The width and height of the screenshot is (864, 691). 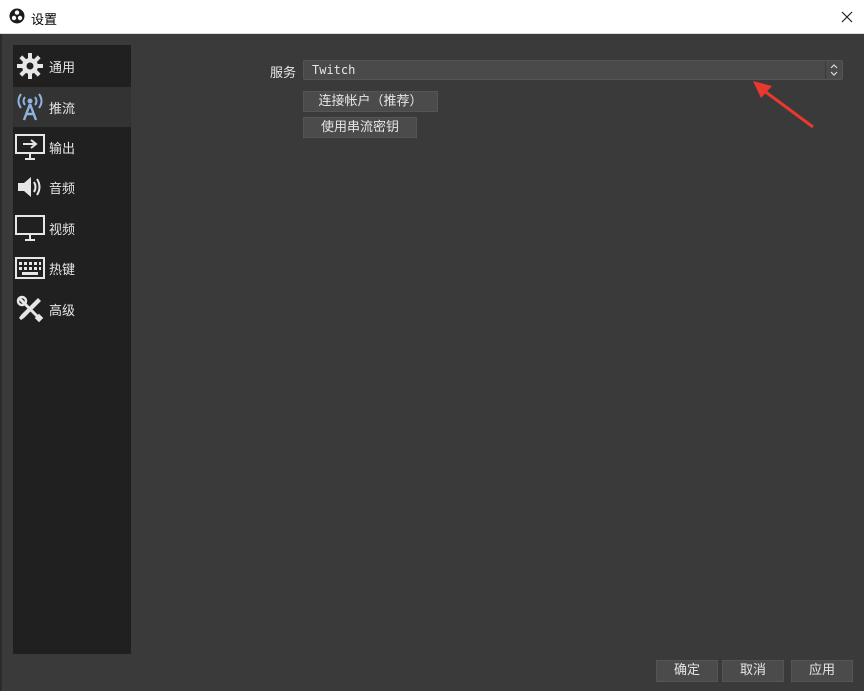 I want to click on cancel-button: 取消, so click(x=753, y=671).